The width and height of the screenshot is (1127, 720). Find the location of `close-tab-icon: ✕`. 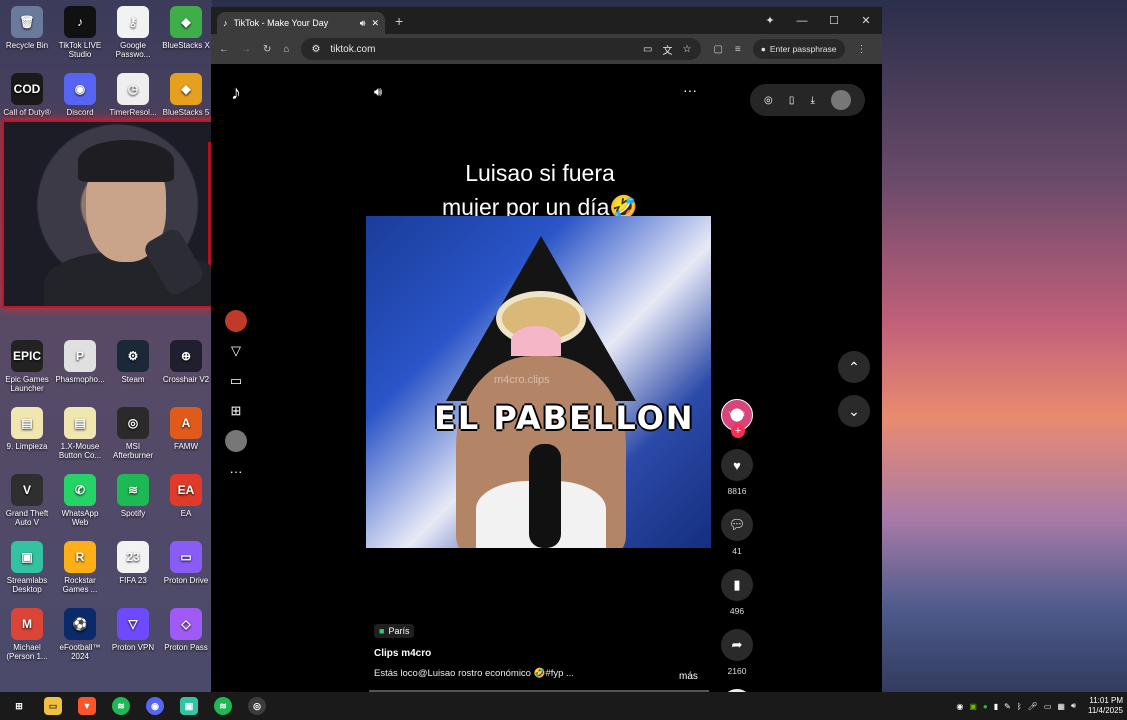

close-tab-icon: ✕ is located at coordinates (375, 23).